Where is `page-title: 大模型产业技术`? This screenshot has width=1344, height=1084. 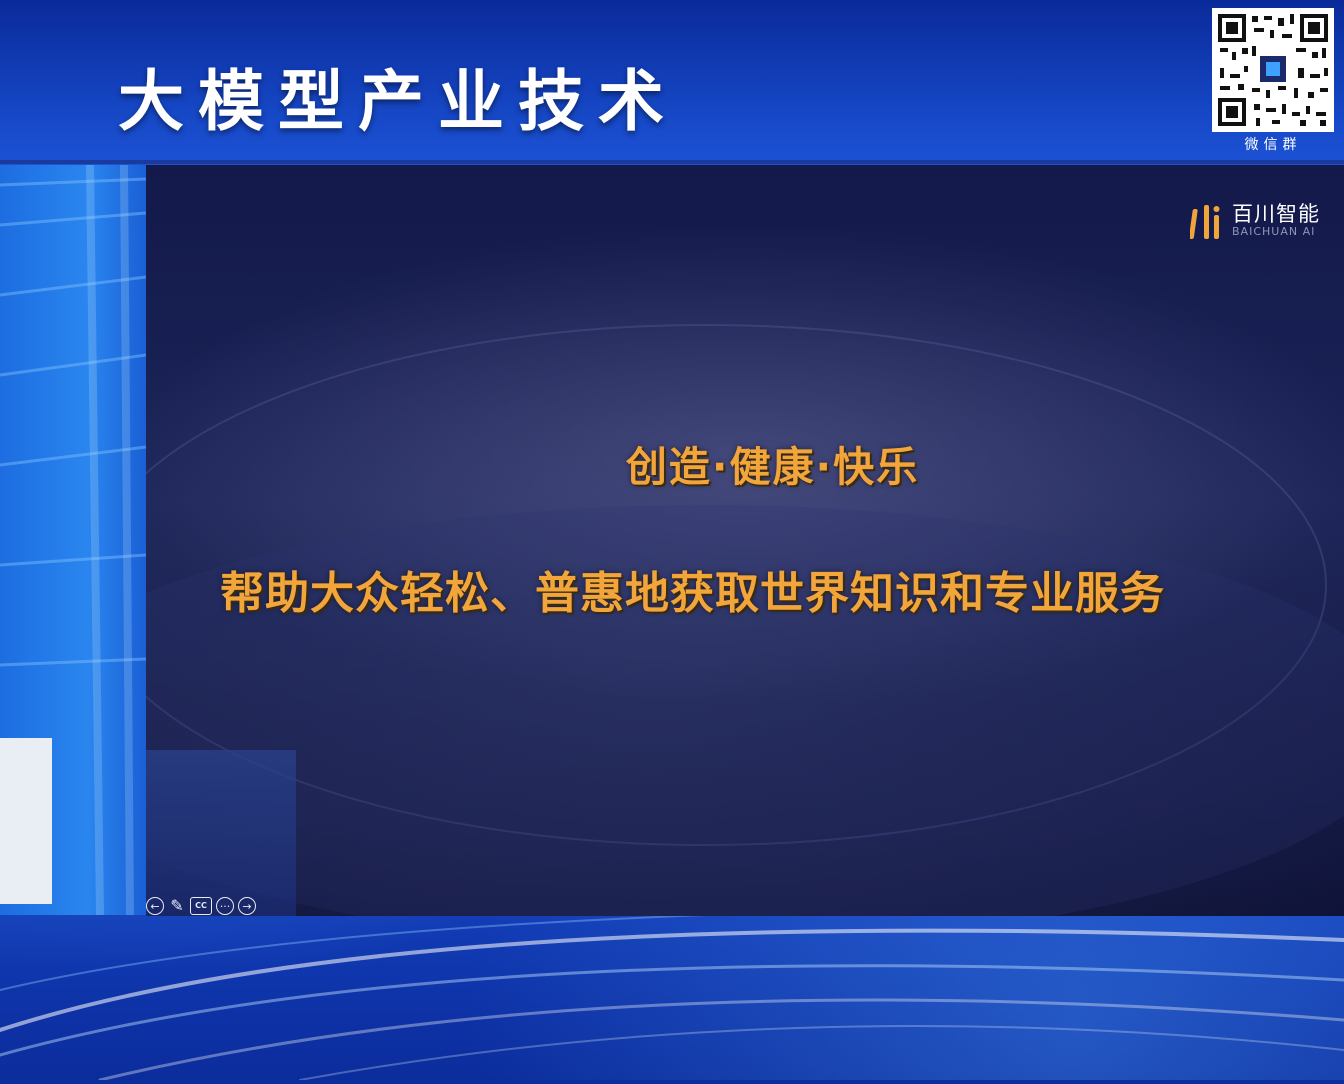 page-title: 大模型产业技术 is located at coordinates (398, 101).